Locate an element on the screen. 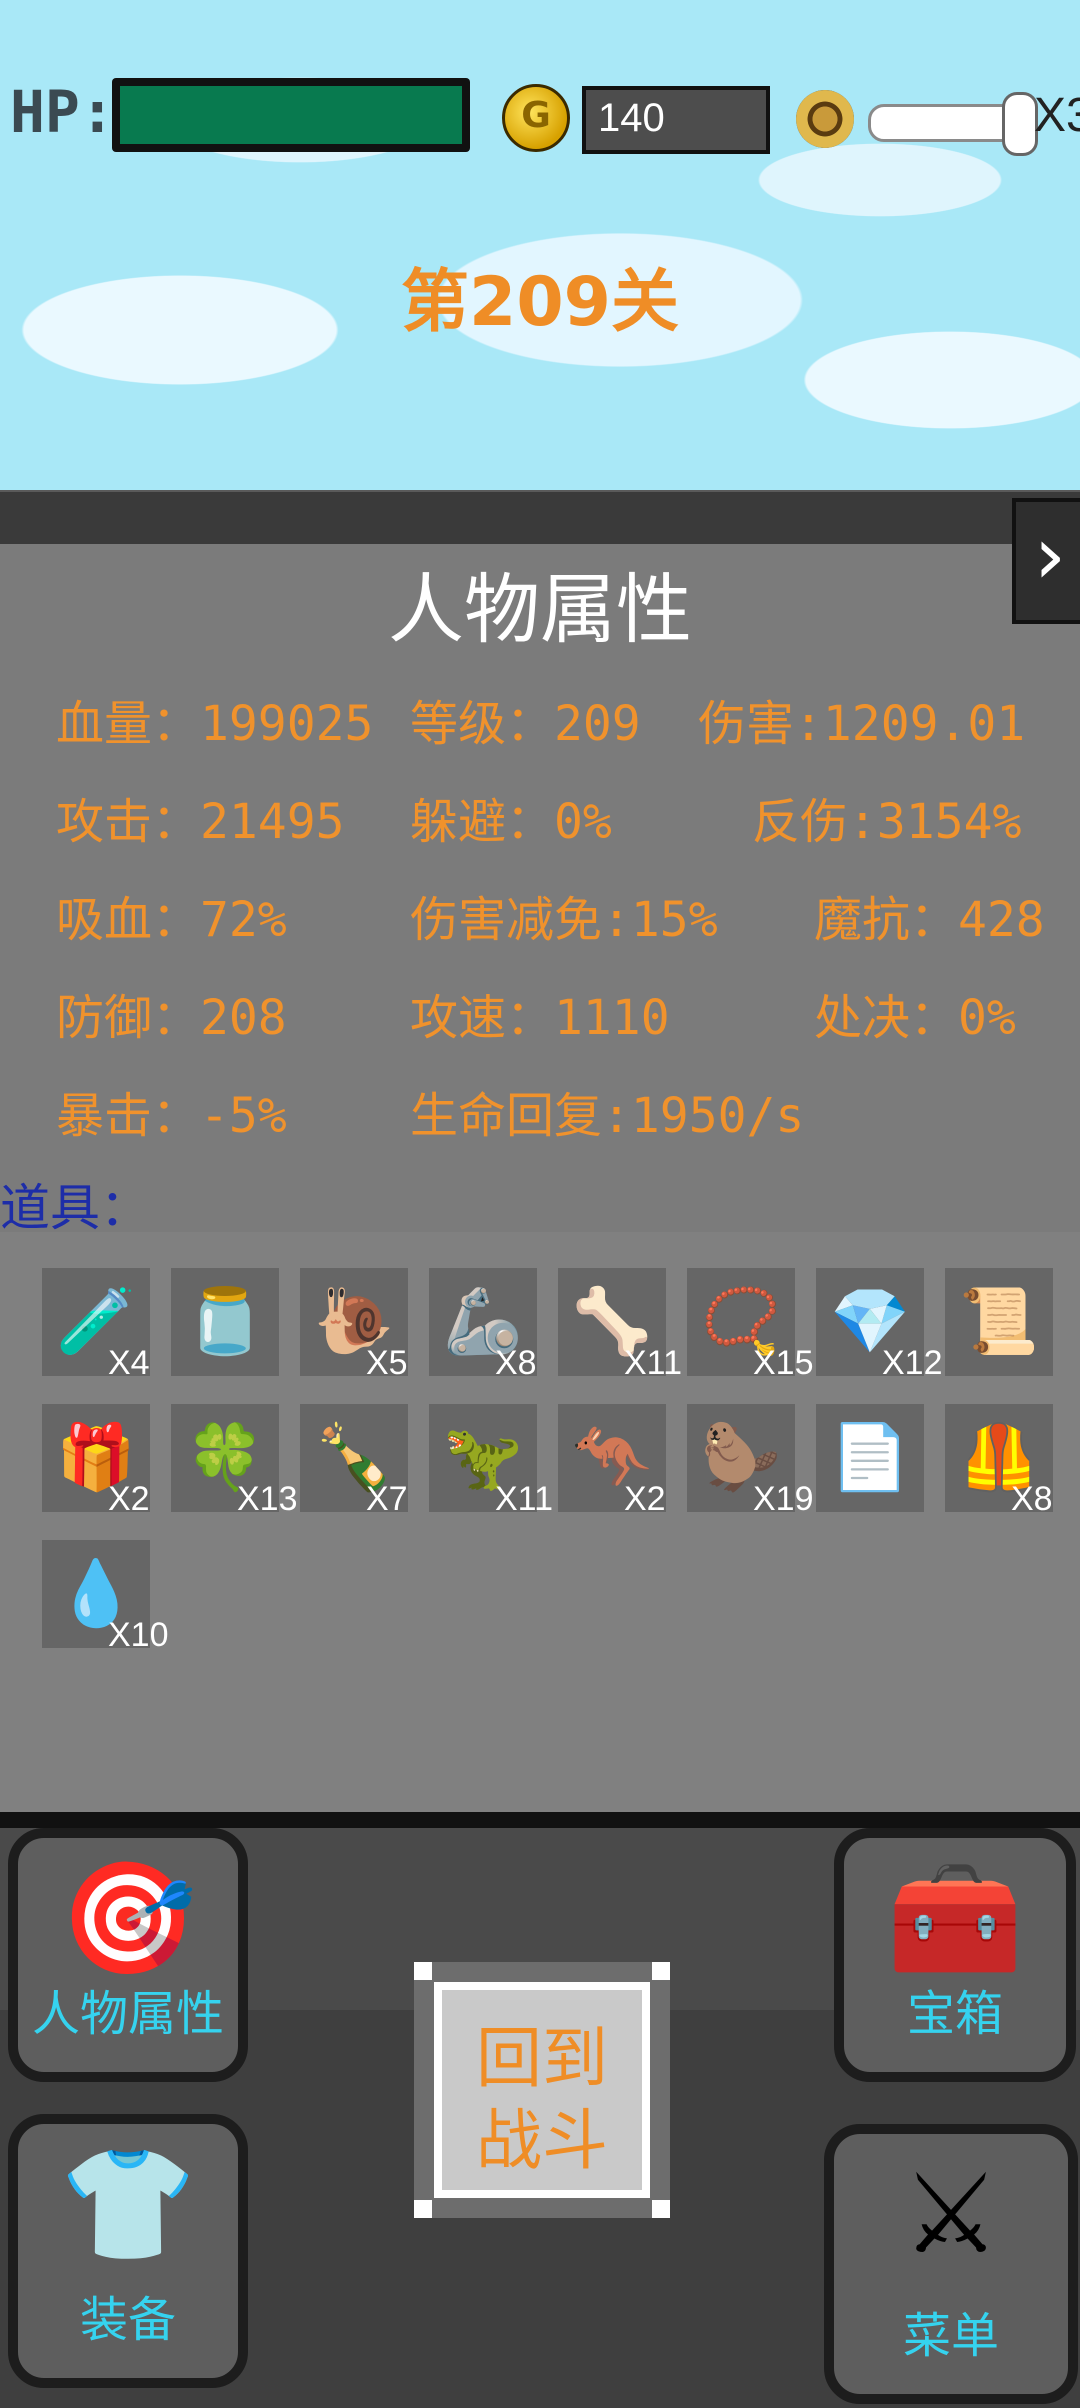 This screenshot has height=2408, width=1080. item-quantity: X12 is located at coordinates (912, 1363).